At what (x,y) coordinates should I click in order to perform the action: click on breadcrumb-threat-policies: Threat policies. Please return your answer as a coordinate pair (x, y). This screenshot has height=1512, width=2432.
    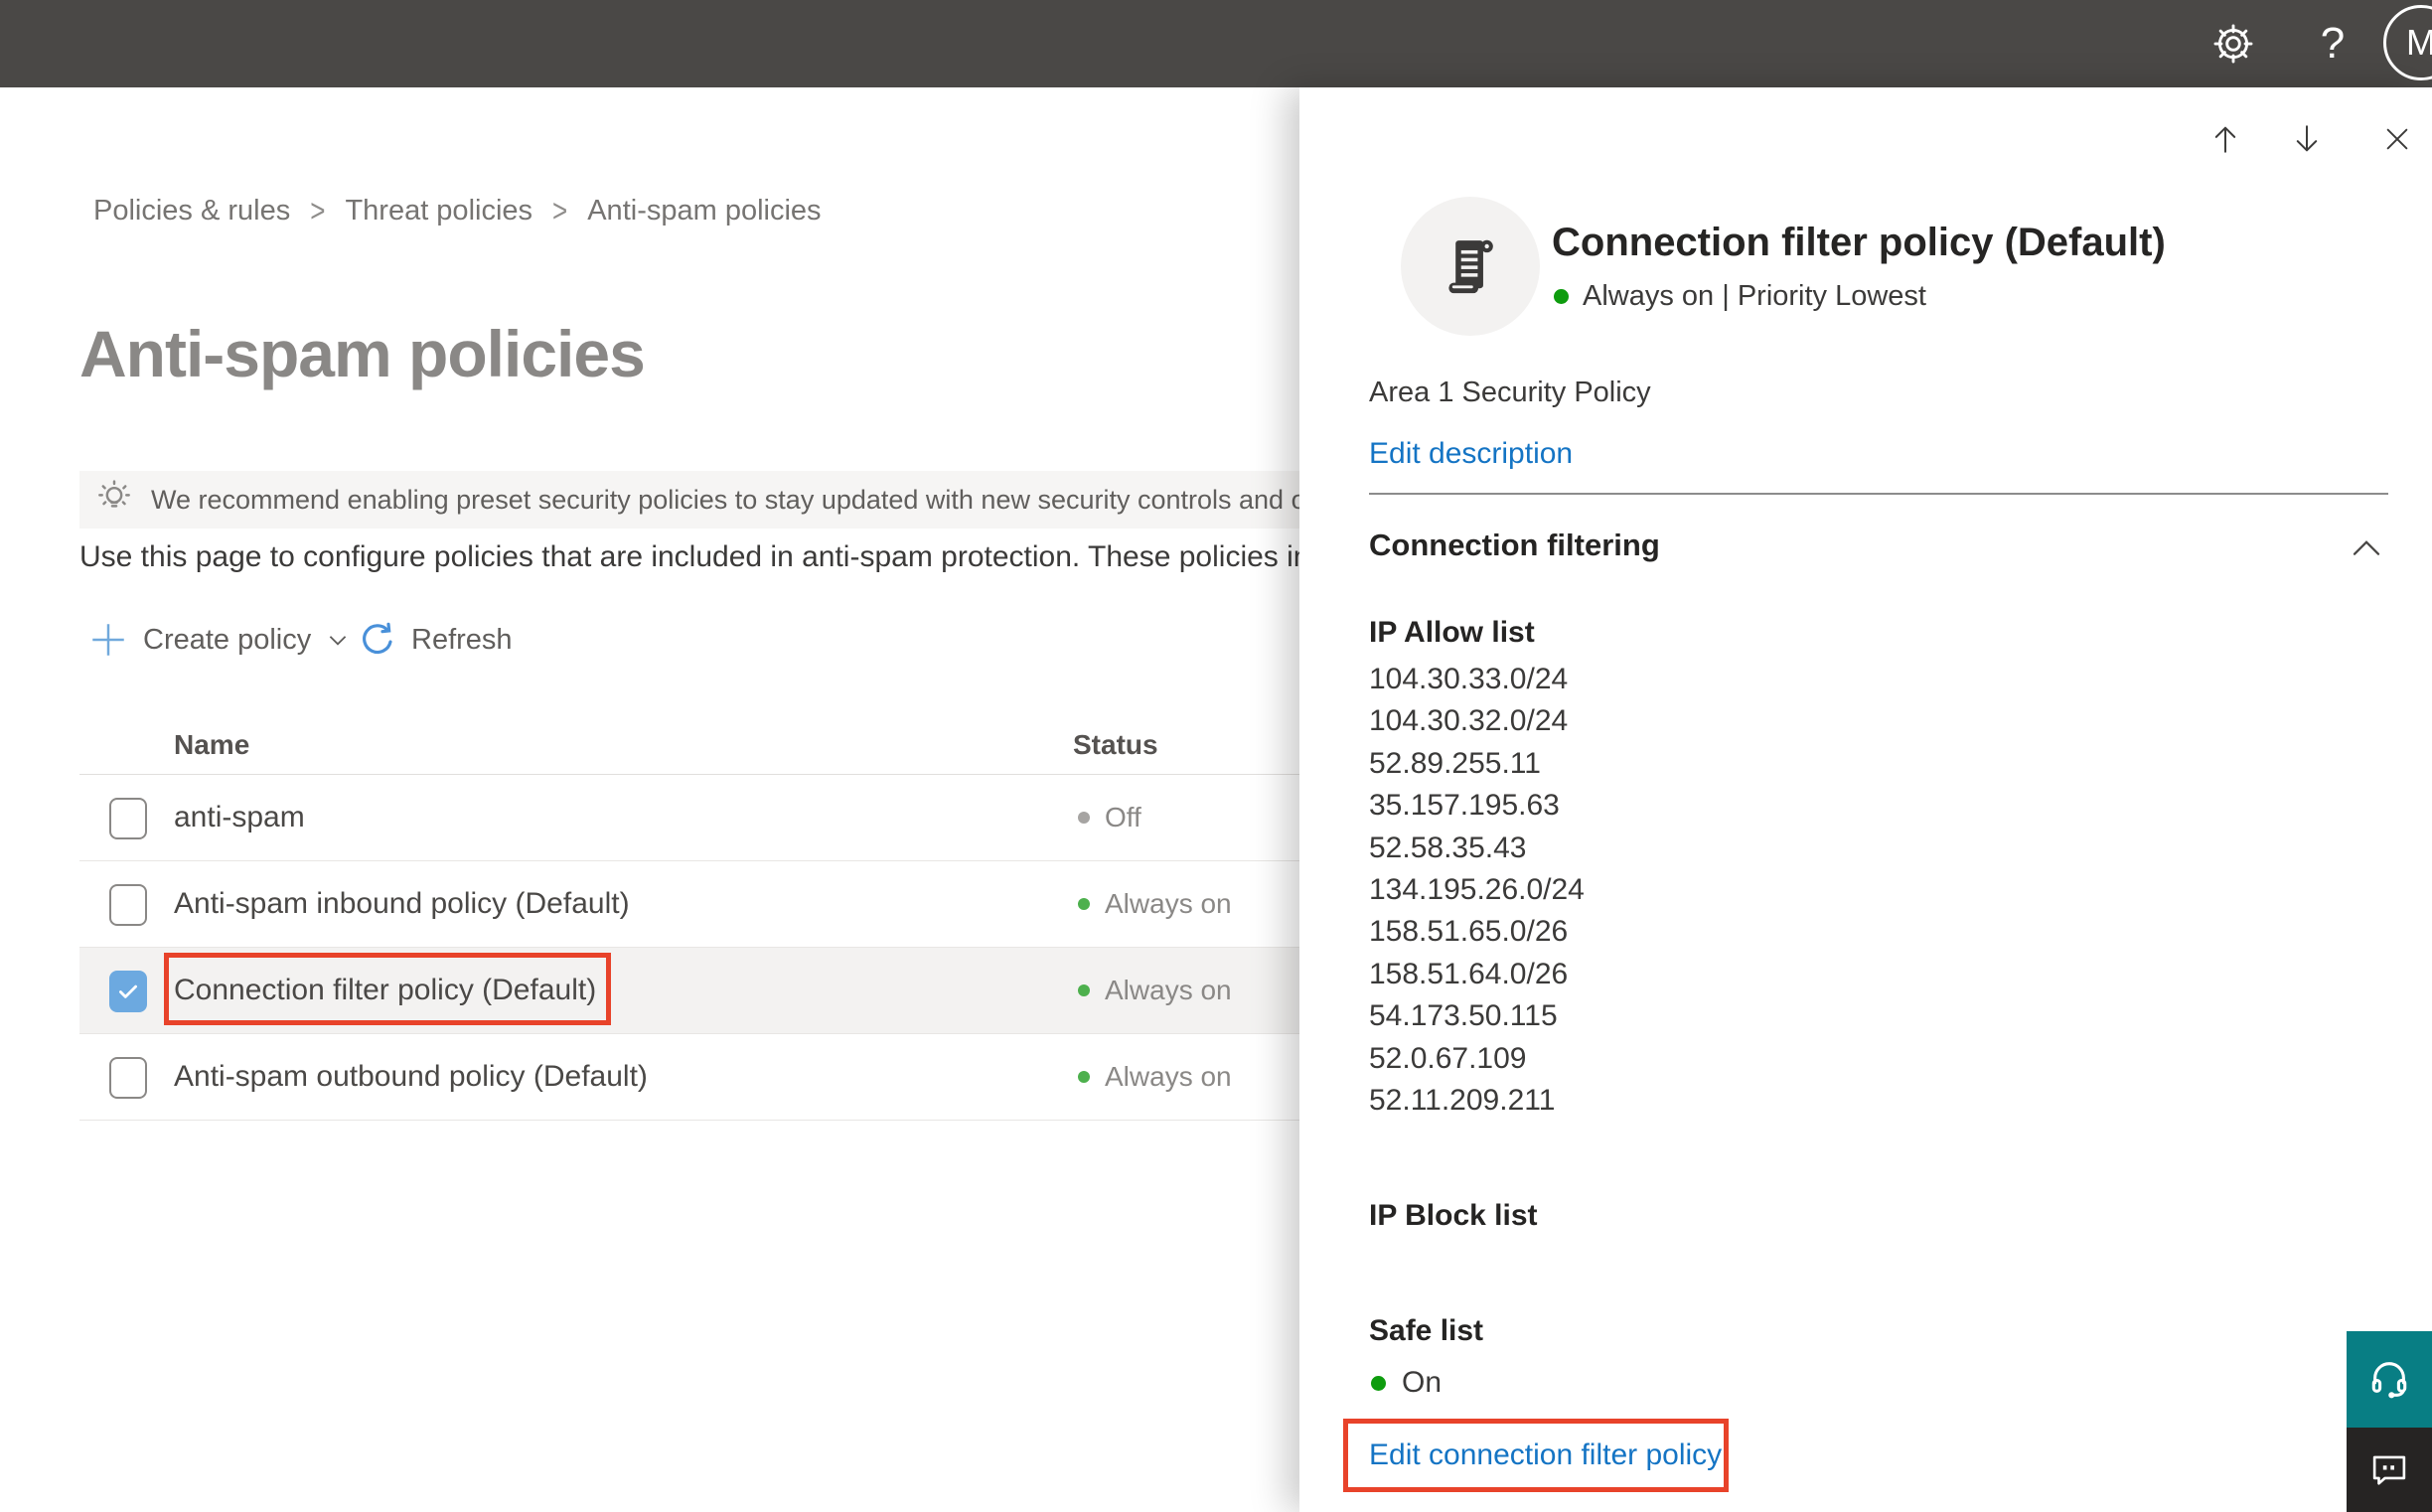
    Looking at the image, I should click on (438, 211).